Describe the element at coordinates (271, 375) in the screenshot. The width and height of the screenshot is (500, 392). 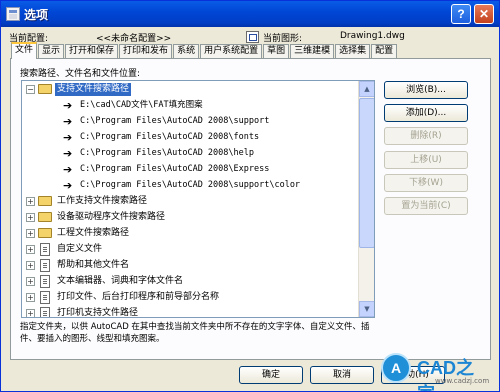
I see `ok-button: 确定` at that location.